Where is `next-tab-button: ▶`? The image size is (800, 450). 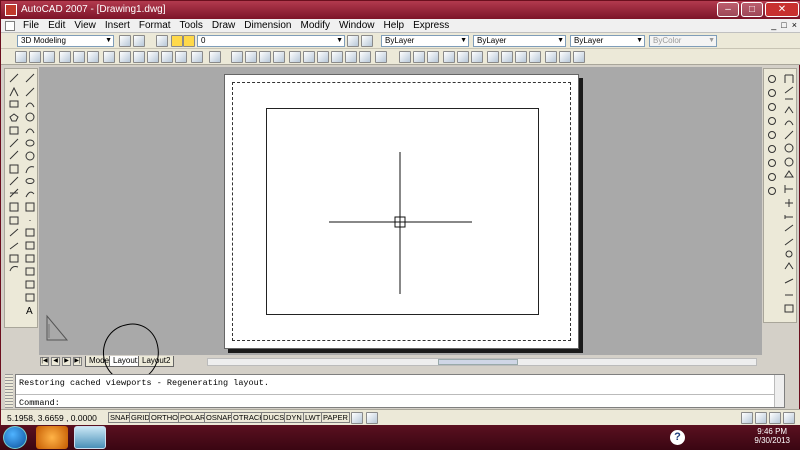 next-tab-button: ▶ is located at coordinates (66, 361).